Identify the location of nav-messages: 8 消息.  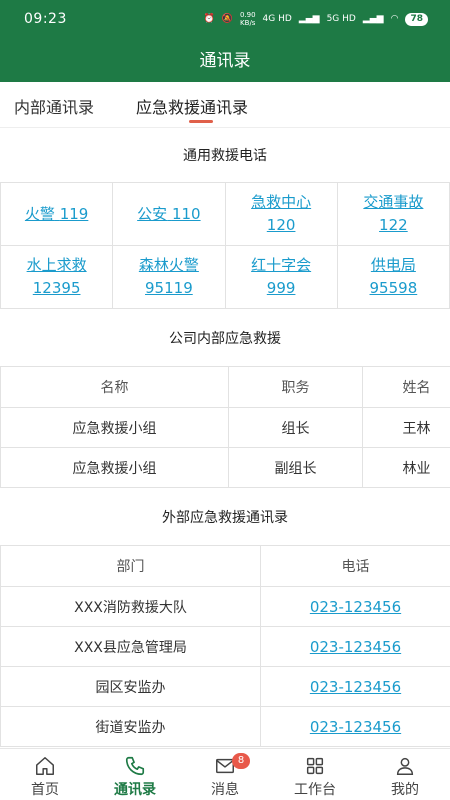
(225, 774).